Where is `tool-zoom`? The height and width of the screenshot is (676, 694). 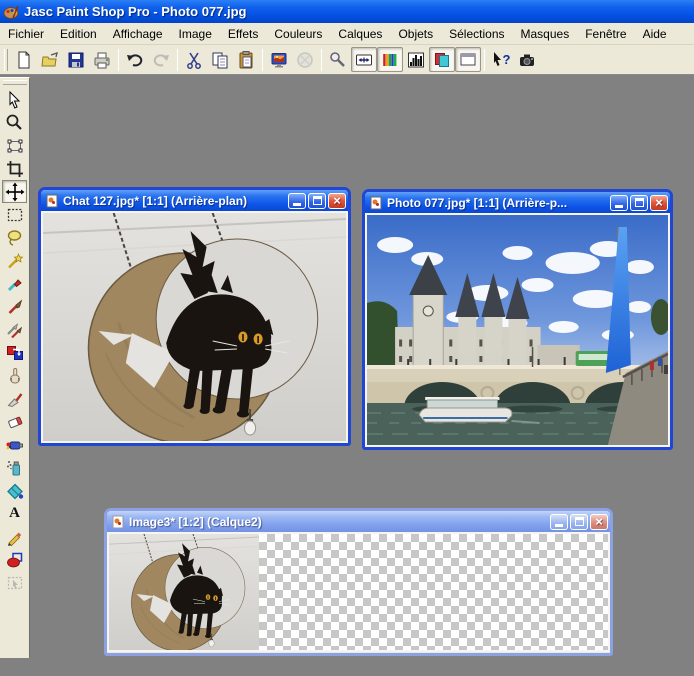 tool-zoom is located at coordinates (14, 122).